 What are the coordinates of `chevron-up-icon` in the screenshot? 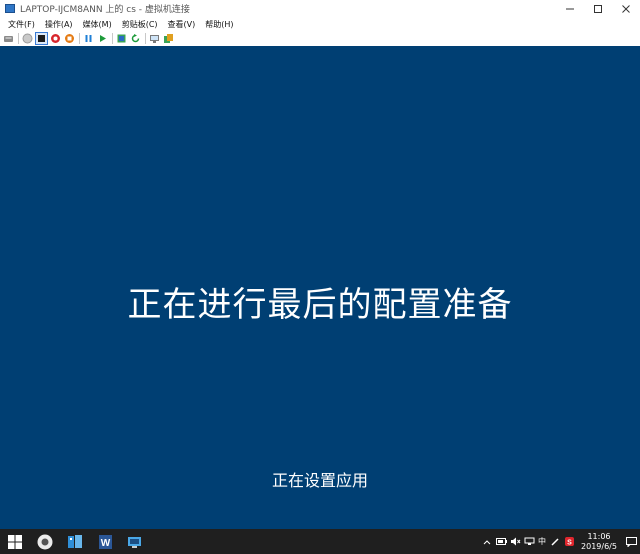 It's located at (487, 541).